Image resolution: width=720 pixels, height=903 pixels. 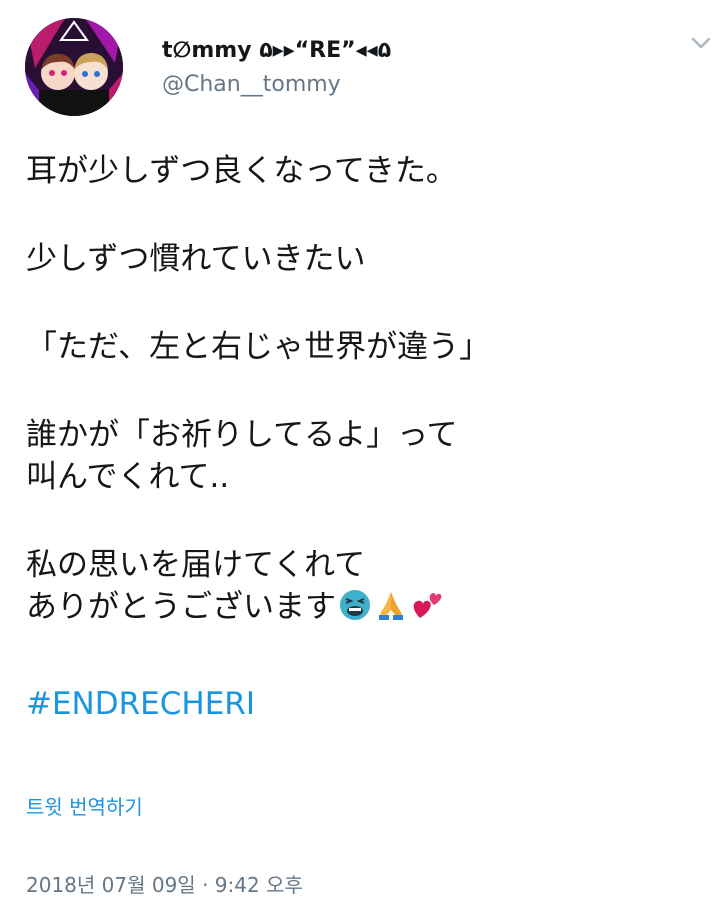 What do you see at coordinates (84, 805) in the screenshot?
I see `translate-tweet-link: 트윗 번역하기` at bounding box center [84, 805].